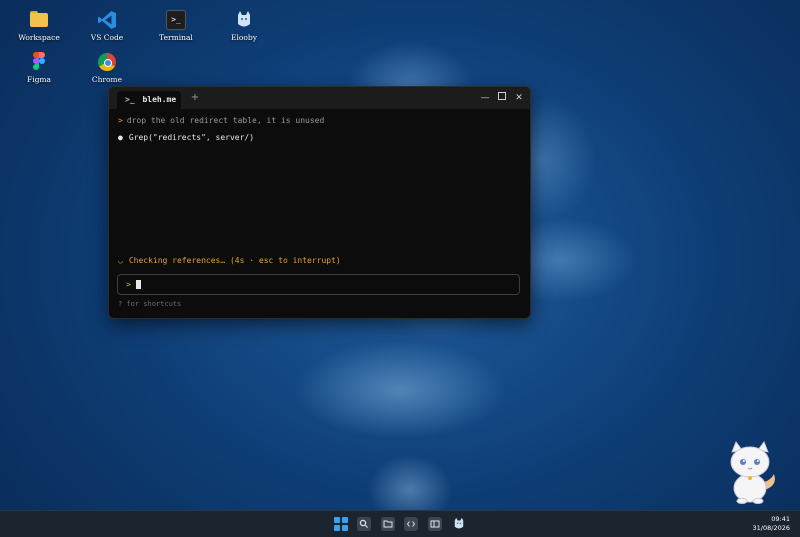 Image resolution: width=800 pixels, height=537 pixels. I want to click on maximize-button, so click(502, 98).